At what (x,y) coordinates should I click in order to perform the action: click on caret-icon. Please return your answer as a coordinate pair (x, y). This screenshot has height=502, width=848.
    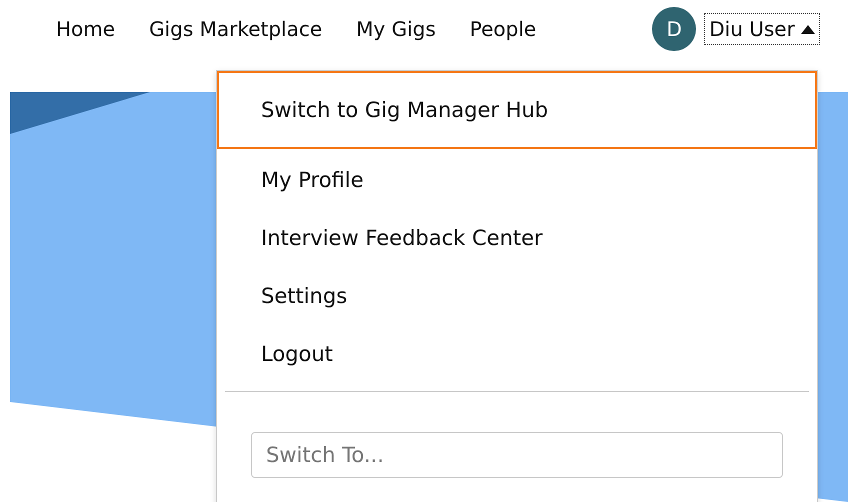
    Looking at the image, I should click on (807, 29).